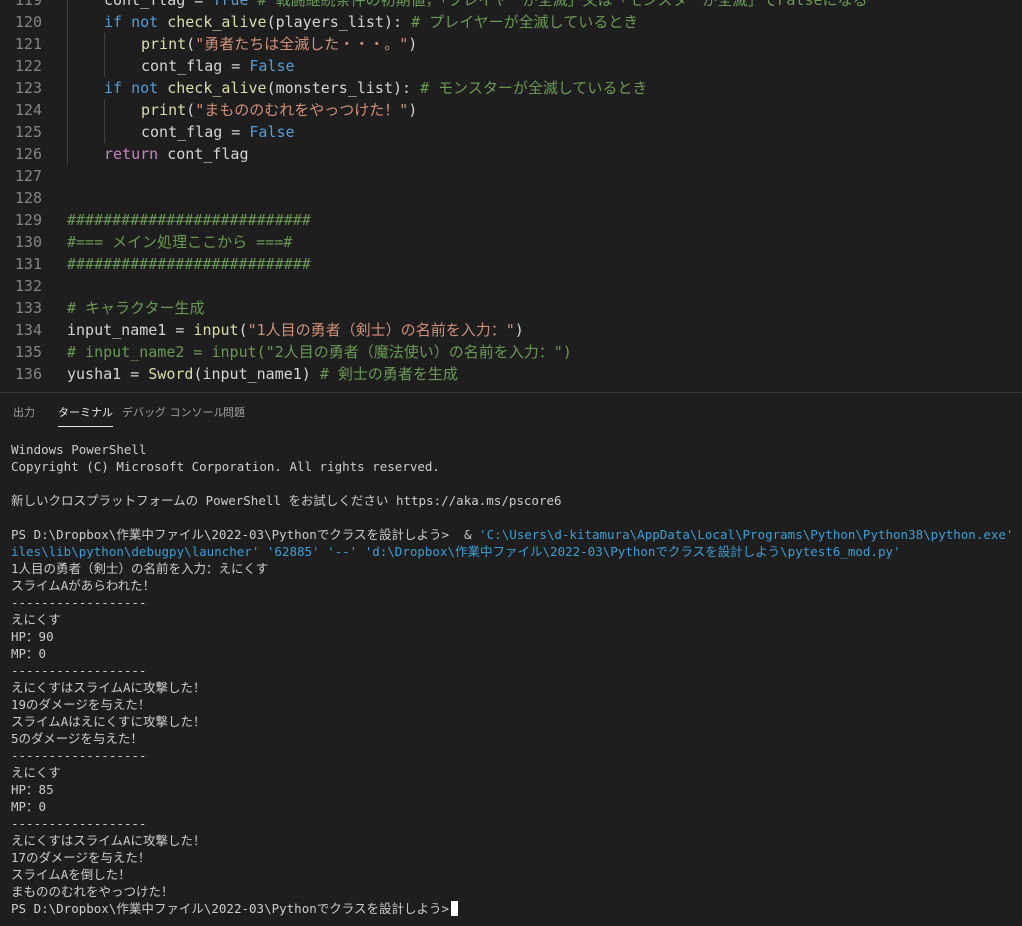 The width and height of the screenshot is (1022, 926). I want to click on code-token: ###########################, so click(189, 220).